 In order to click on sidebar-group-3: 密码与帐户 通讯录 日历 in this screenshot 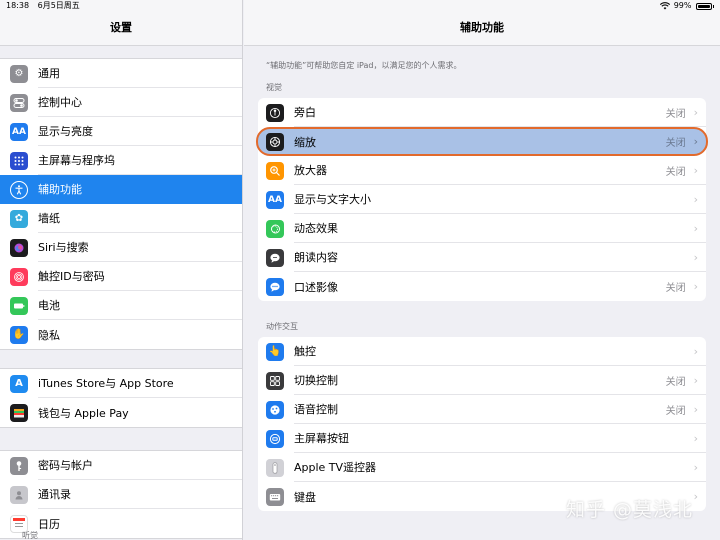, I will do `click(121, 494)`.